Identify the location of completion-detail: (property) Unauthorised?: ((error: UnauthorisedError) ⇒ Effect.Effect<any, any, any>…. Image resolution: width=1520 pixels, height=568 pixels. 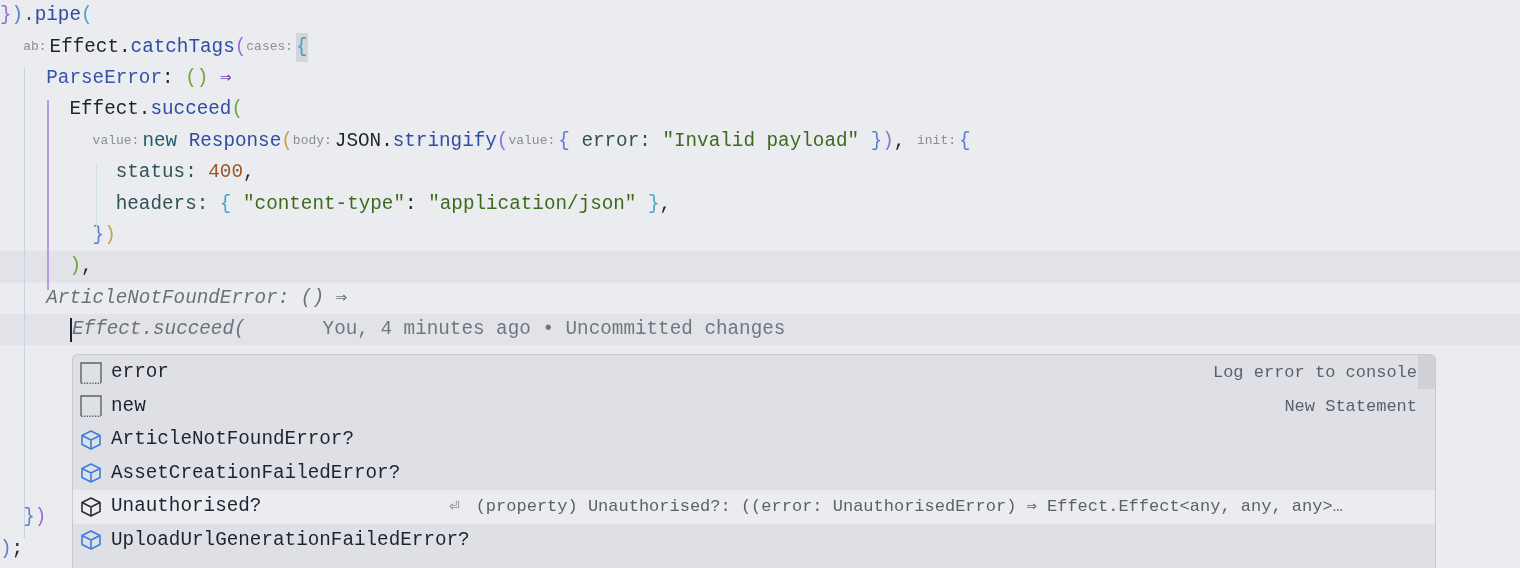
(909, 507).